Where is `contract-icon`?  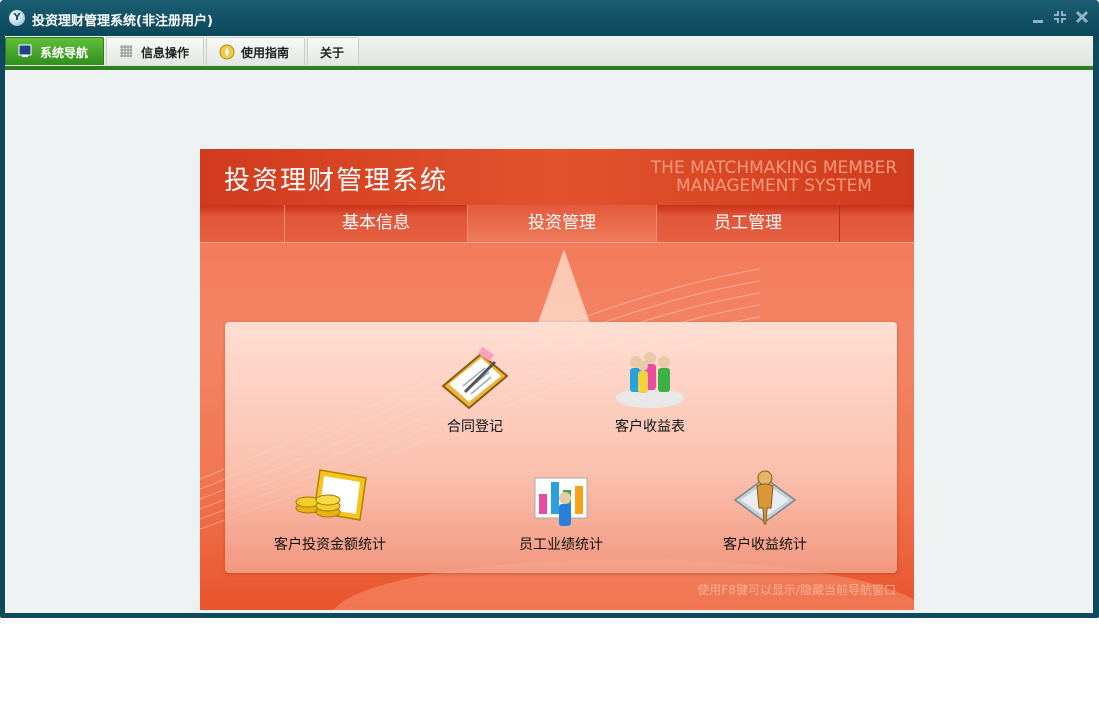 contract-icon is located at coordinates (475, 378).